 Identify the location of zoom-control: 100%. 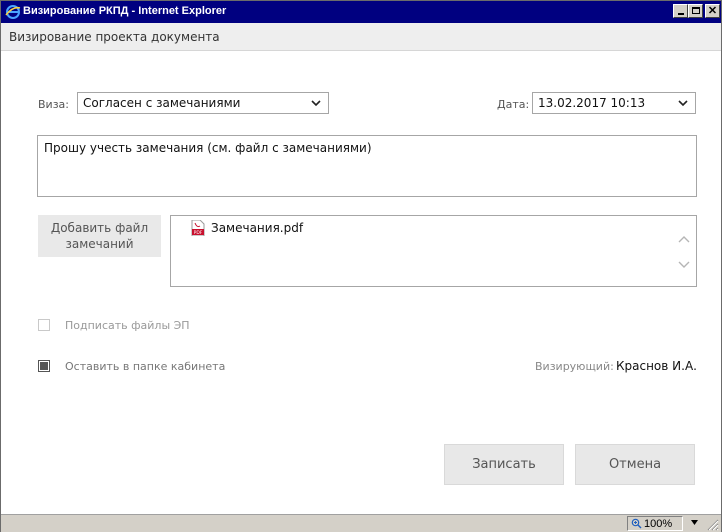
(655, 523).